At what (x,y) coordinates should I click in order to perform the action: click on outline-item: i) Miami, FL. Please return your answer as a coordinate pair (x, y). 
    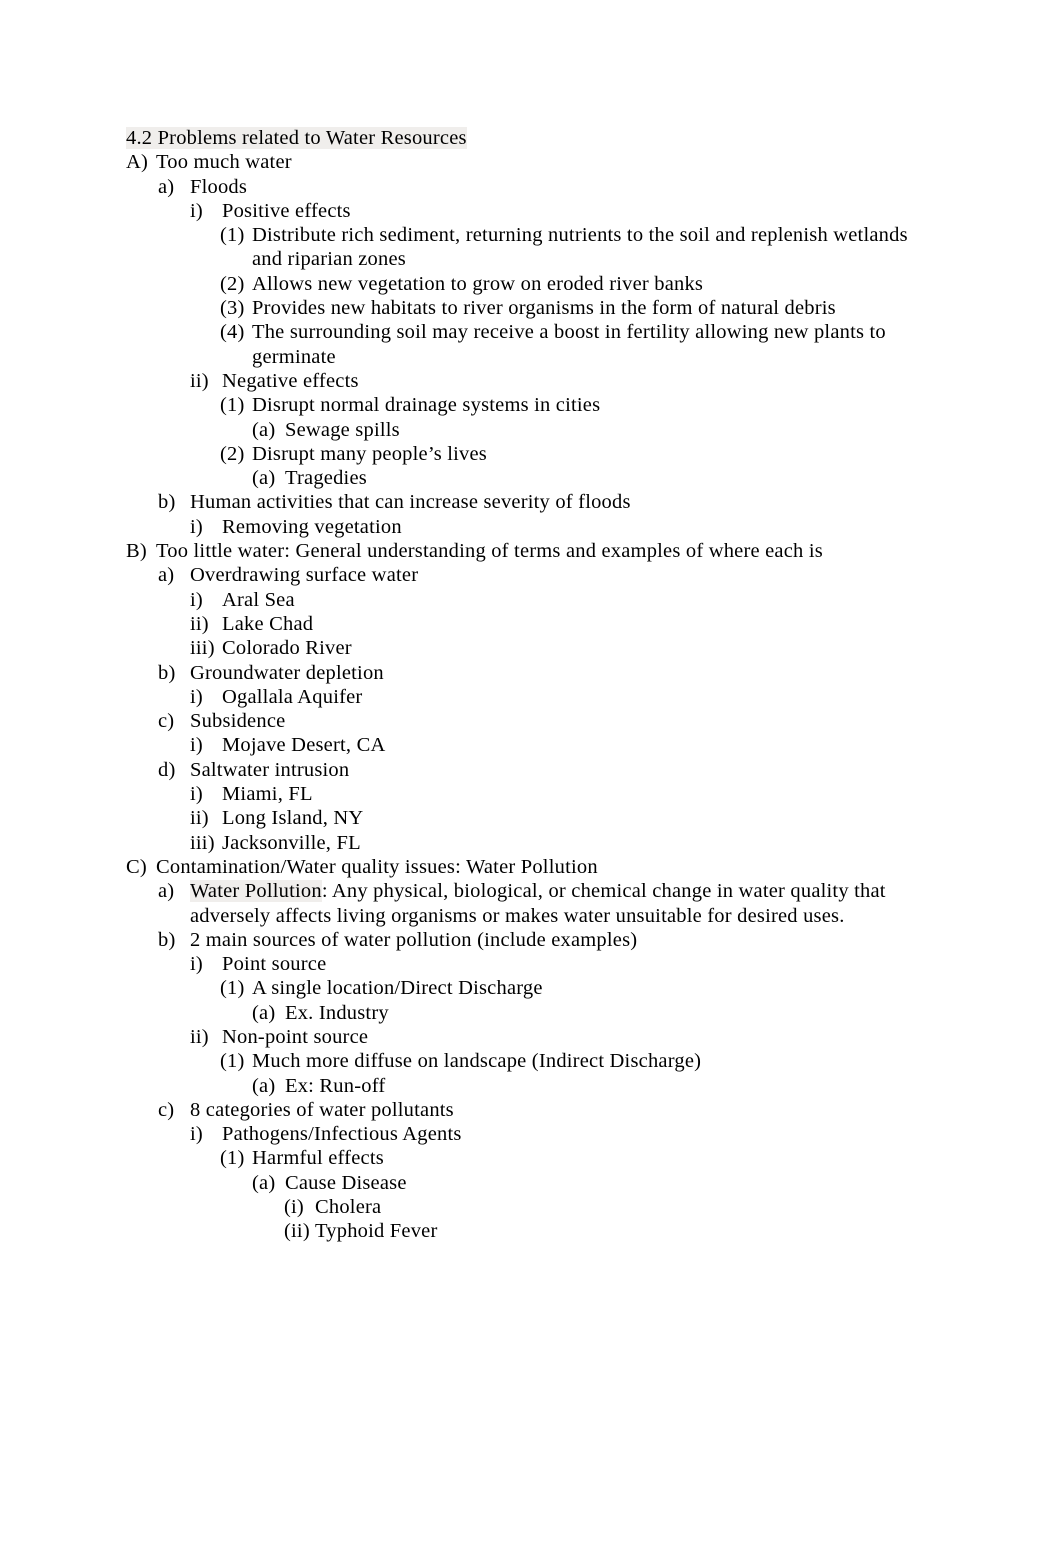
    Looking at the image, I should click on (564, 794).